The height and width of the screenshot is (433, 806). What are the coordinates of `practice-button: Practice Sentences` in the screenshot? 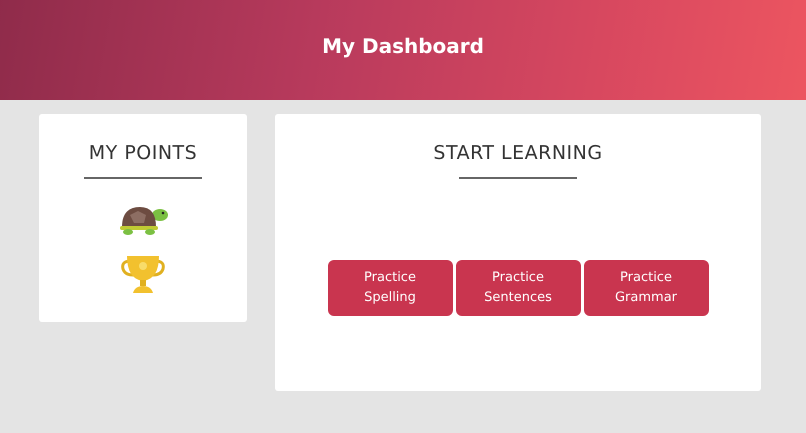 It's located at (518, 288).